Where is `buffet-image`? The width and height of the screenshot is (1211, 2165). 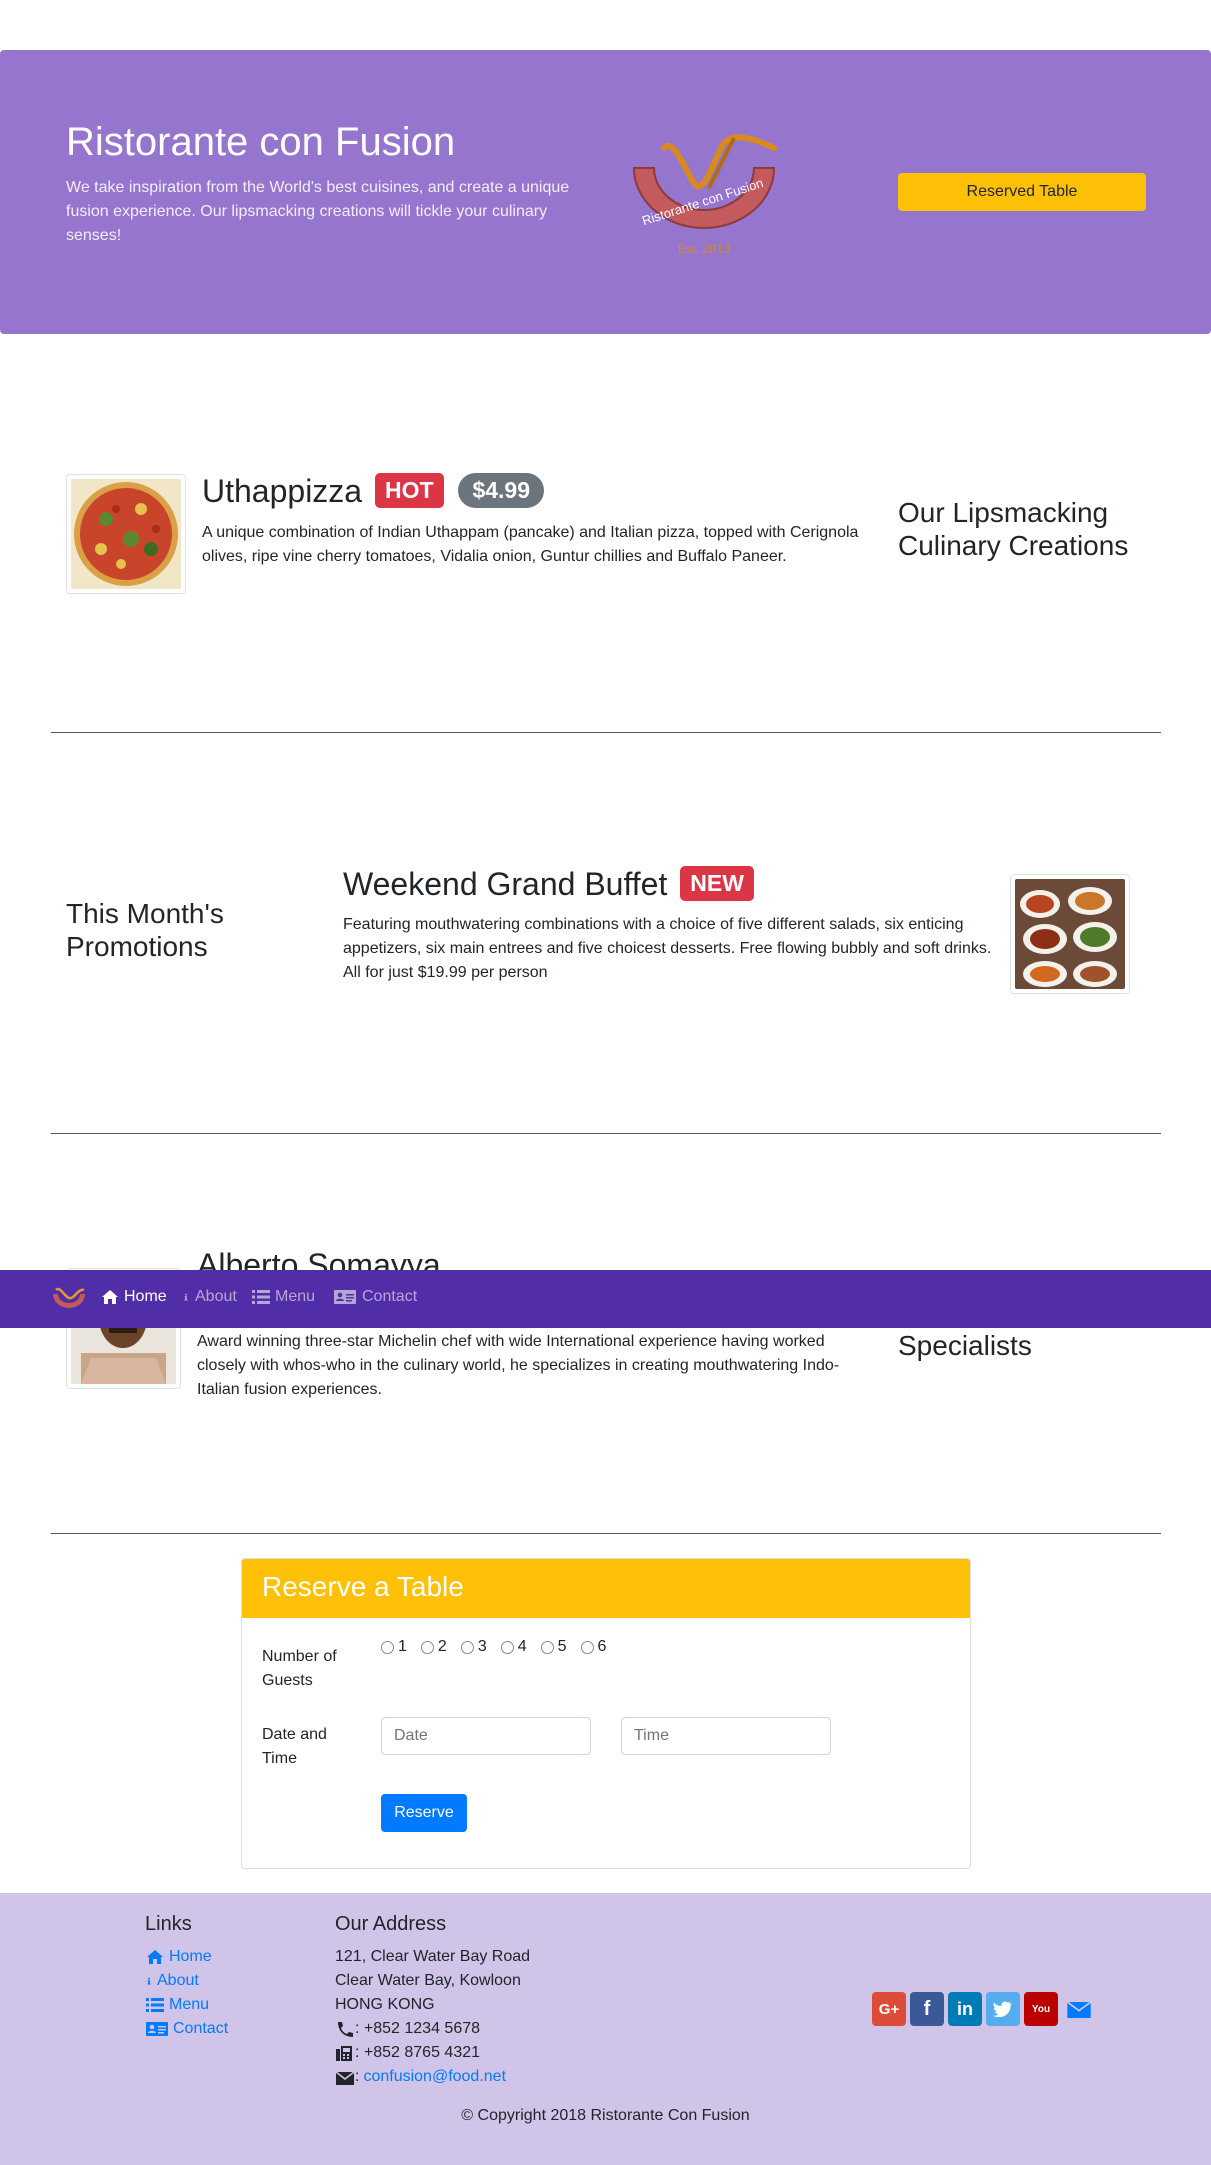 buffet-image is located at coordinates (1070, 934).